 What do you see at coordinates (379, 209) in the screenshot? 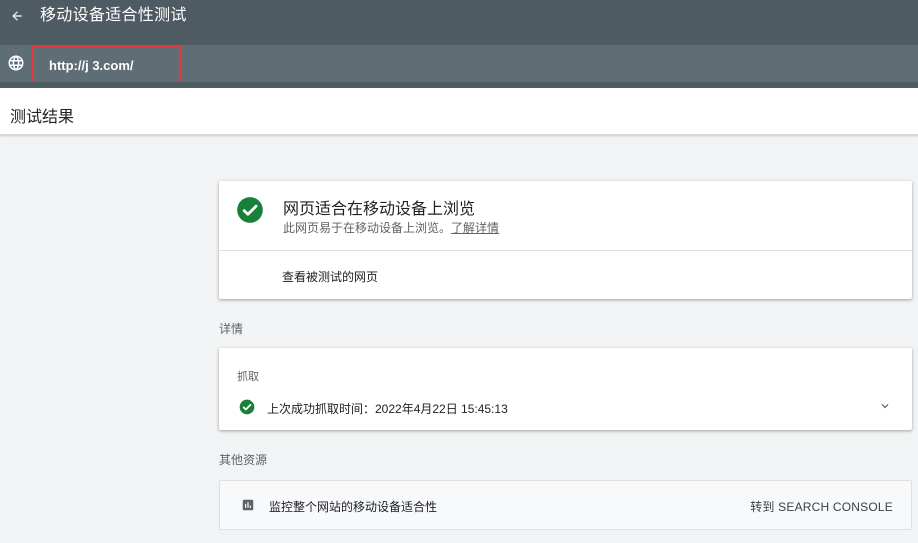
I see `result-title: 网页适合在移动设备上浏览` at bounding box center [379, 209].